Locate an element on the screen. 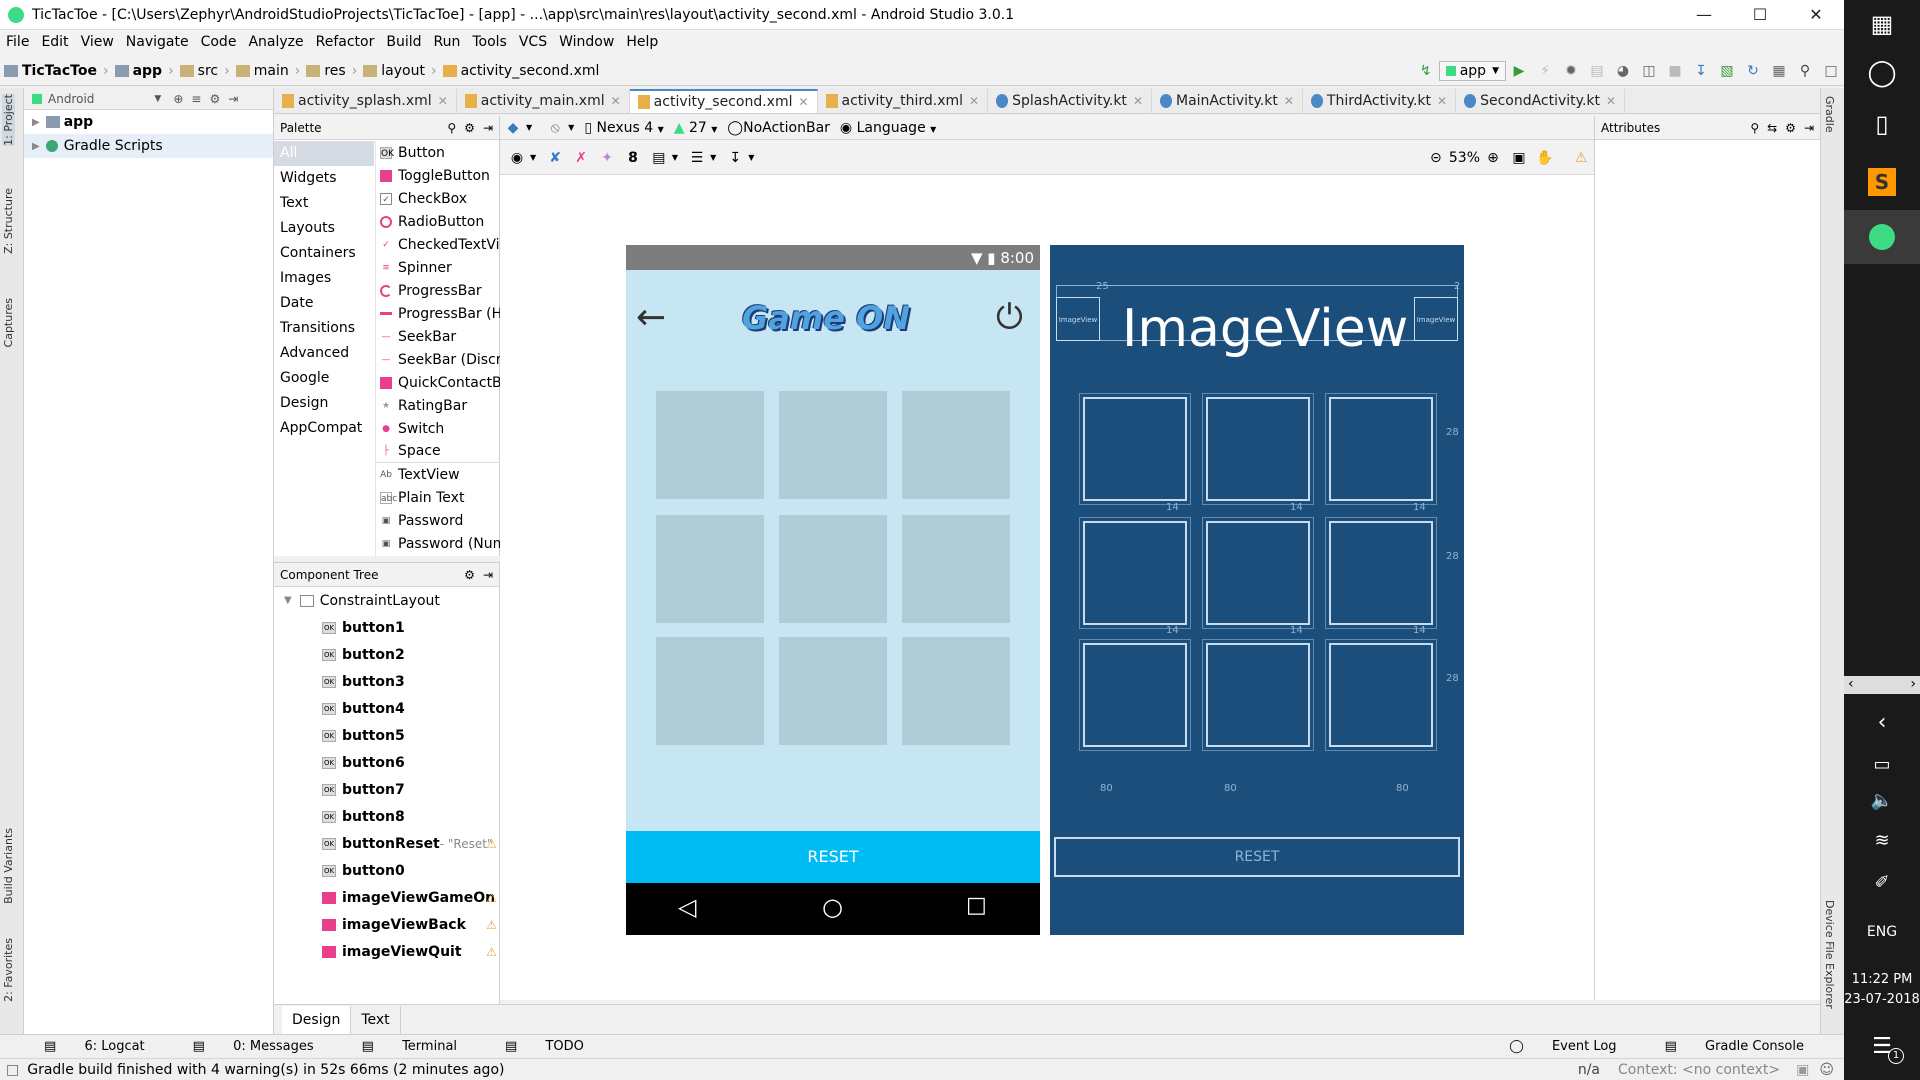 The width and height of the screenshot is (1920, 1080). default-margin: 8 is located at coordinates (633, 158).